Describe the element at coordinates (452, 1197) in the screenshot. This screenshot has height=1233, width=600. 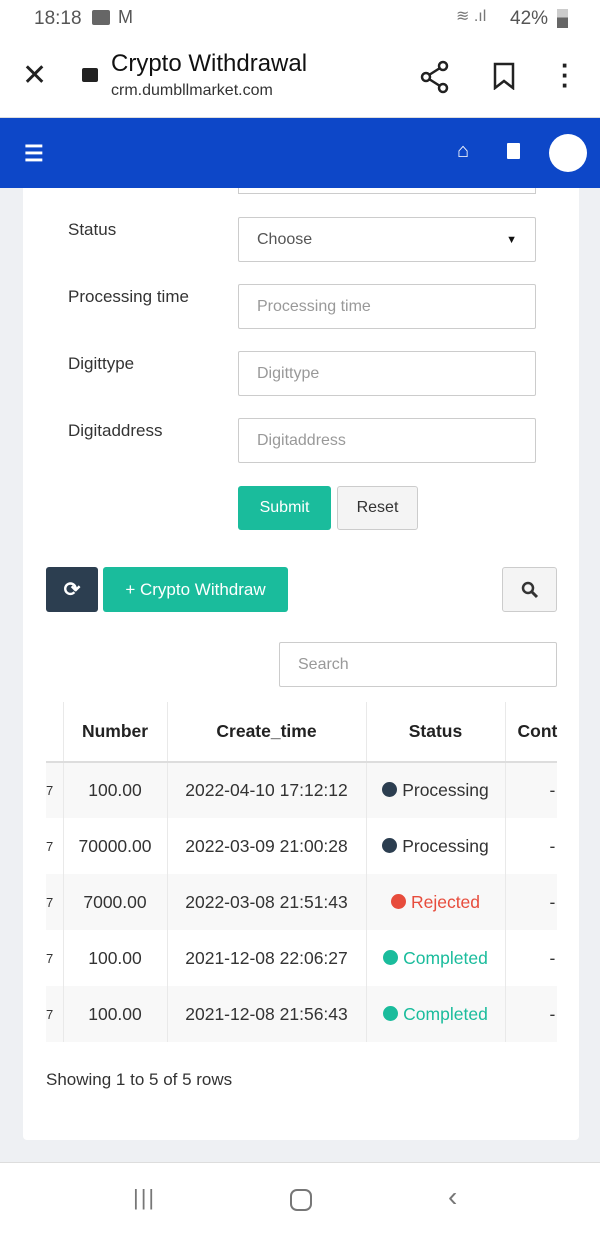
I see `back-icon: ‹` at that location.